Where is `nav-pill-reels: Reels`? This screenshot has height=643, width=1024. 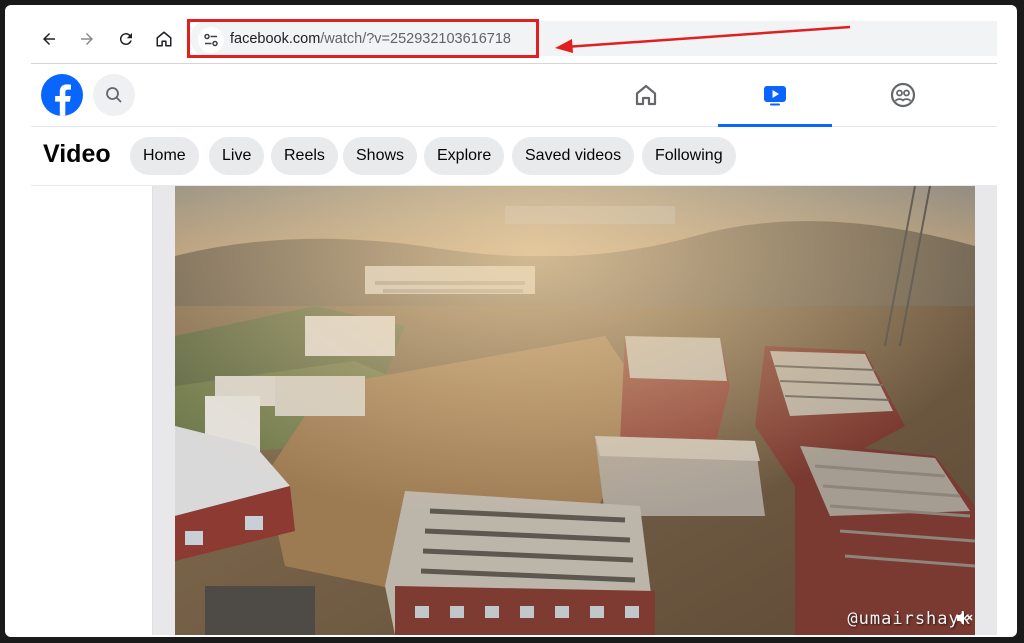
nav-pill-reels: Reels is located at coordinates (304, 156).